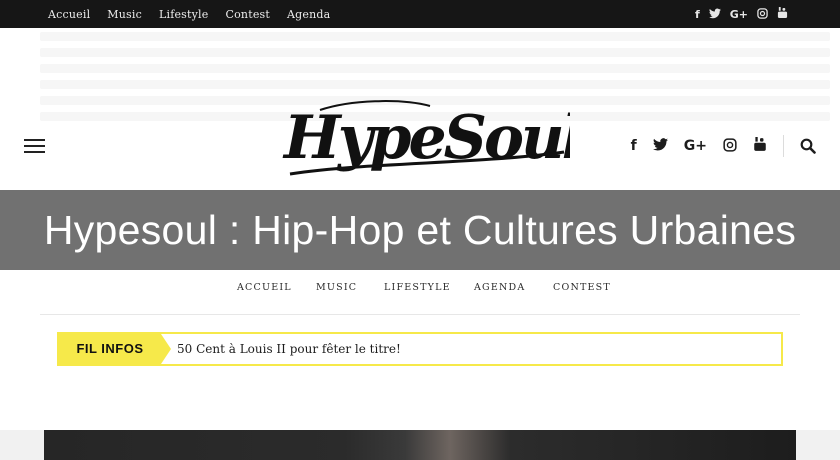 The width and height of the screenshot is (840, 460). What do you see at coordinates (499, 287) in the screenshot?
I see `main-nav-agenda: AGENDA` at bounding box center [499, 287].